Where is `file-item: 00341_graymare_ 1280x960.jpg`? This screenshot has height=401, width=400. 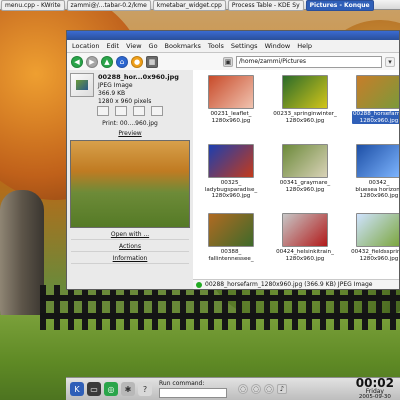 file-item: 00341_graymare_ 1280x960.jpg is located at coordinates (305, 176).